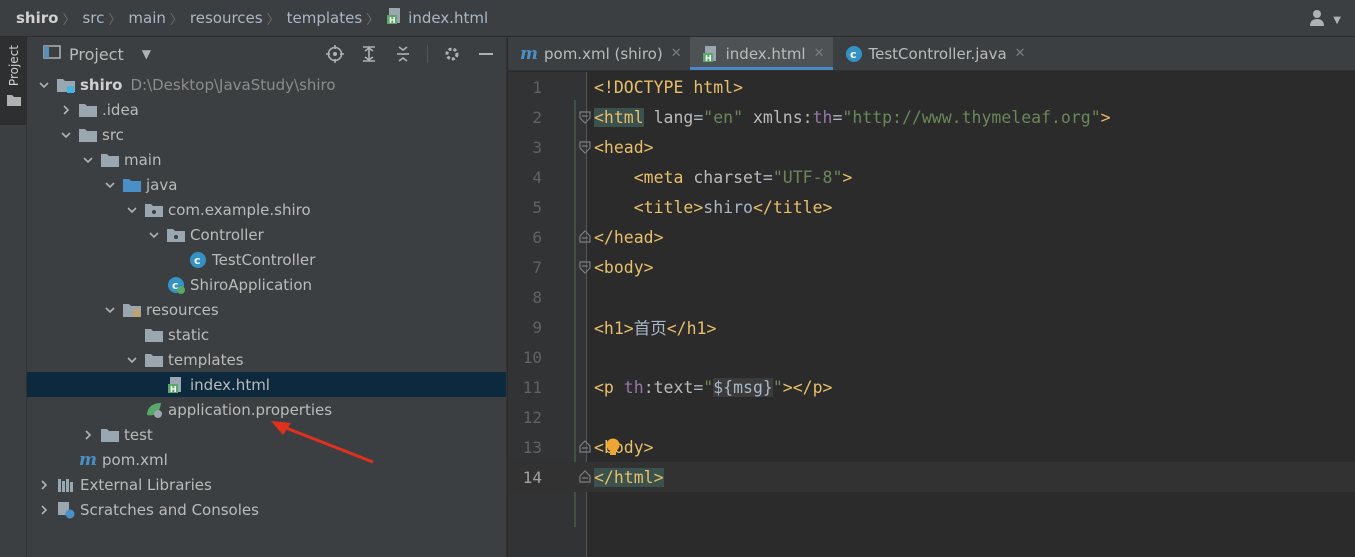 This screenshot has width=1355, height=557. I want to click on scratches-icon, so click(66, 510).